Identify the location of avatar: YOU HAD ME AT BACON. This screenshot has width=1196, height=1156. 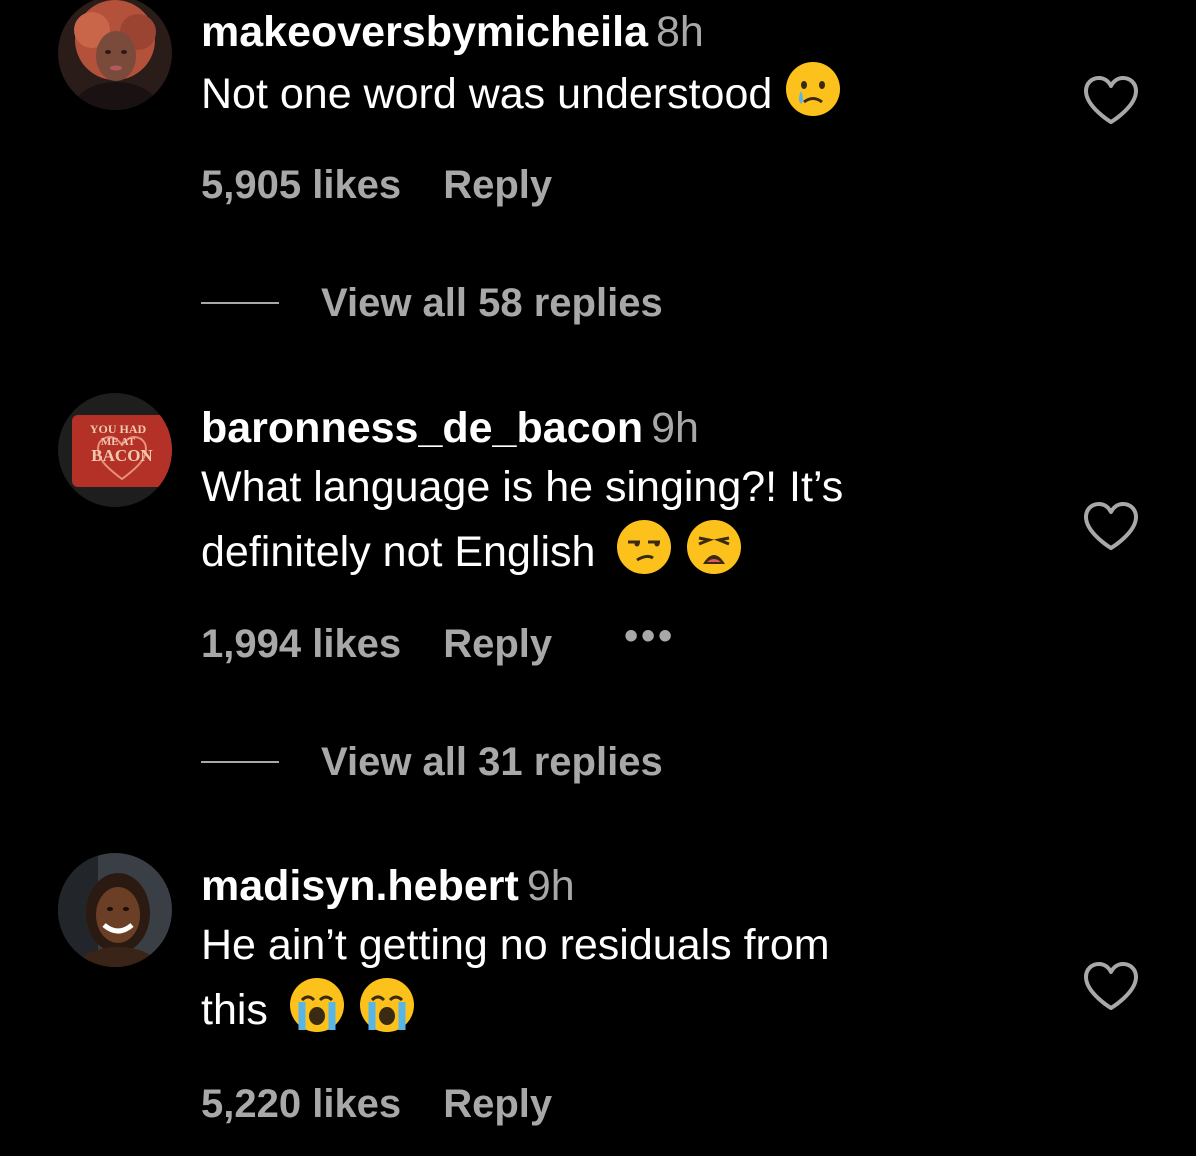
(115, 450).